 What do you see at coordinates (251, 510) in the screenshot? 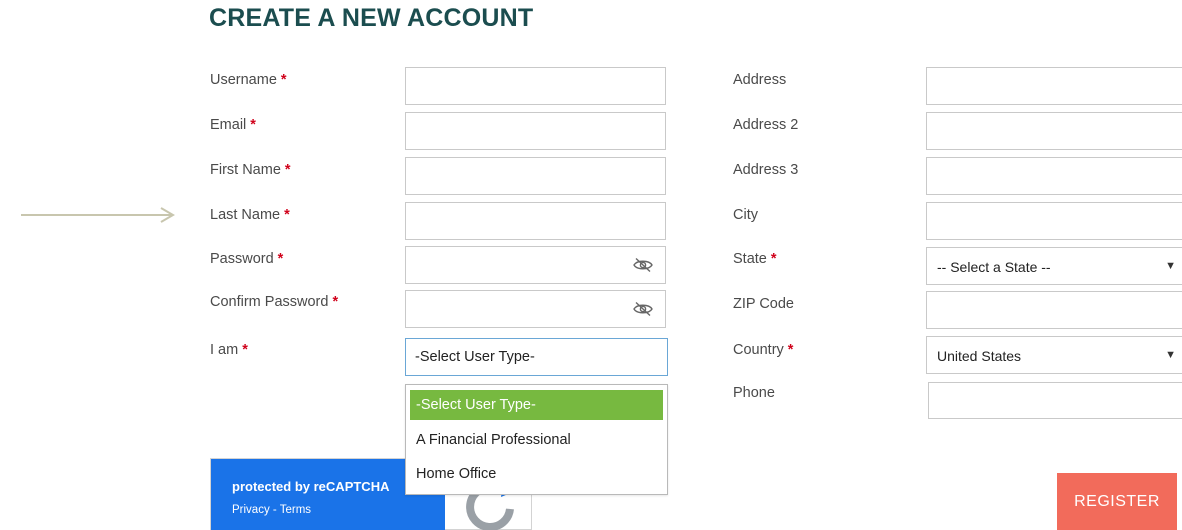
I see `recaptcha-privacy-link: Privacy` at bounding box center [251, 510].